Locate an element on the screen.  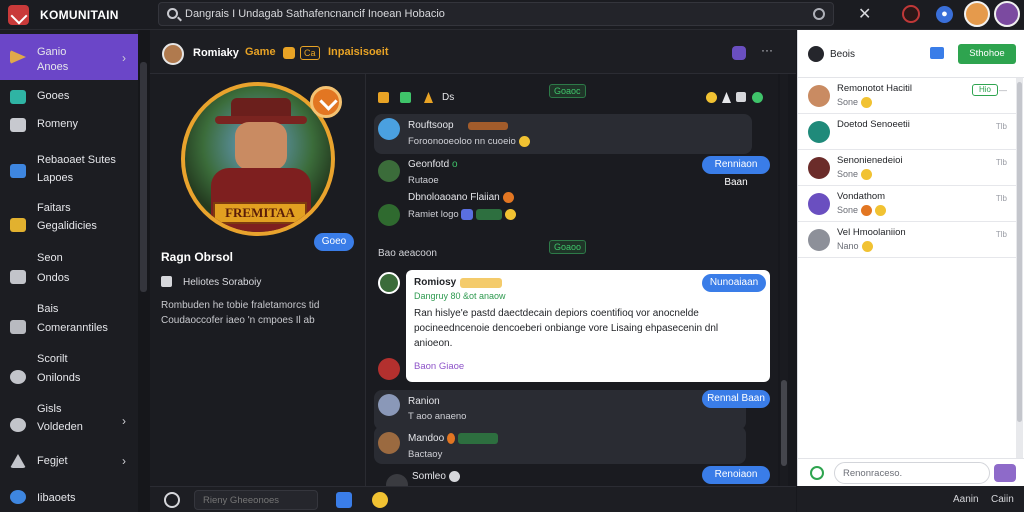
pin-icon is located at coordinates (726, 97).